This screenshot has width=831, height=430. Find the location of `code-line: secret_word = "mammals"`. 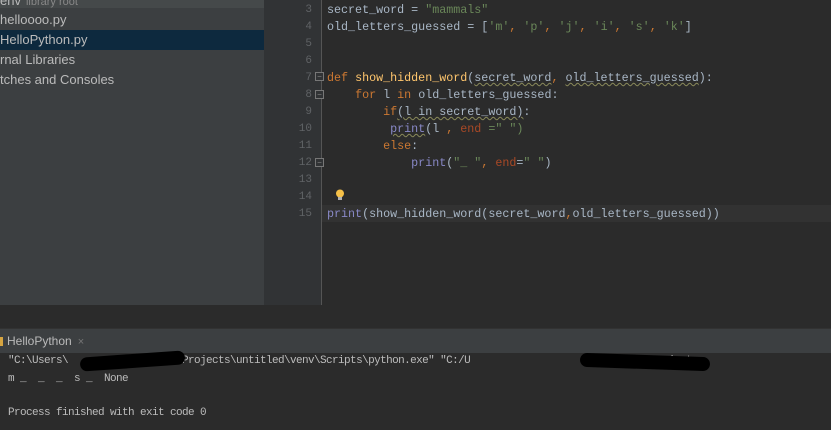

code-line: secret_word = "mammals" is located at coordinates (407, 10).